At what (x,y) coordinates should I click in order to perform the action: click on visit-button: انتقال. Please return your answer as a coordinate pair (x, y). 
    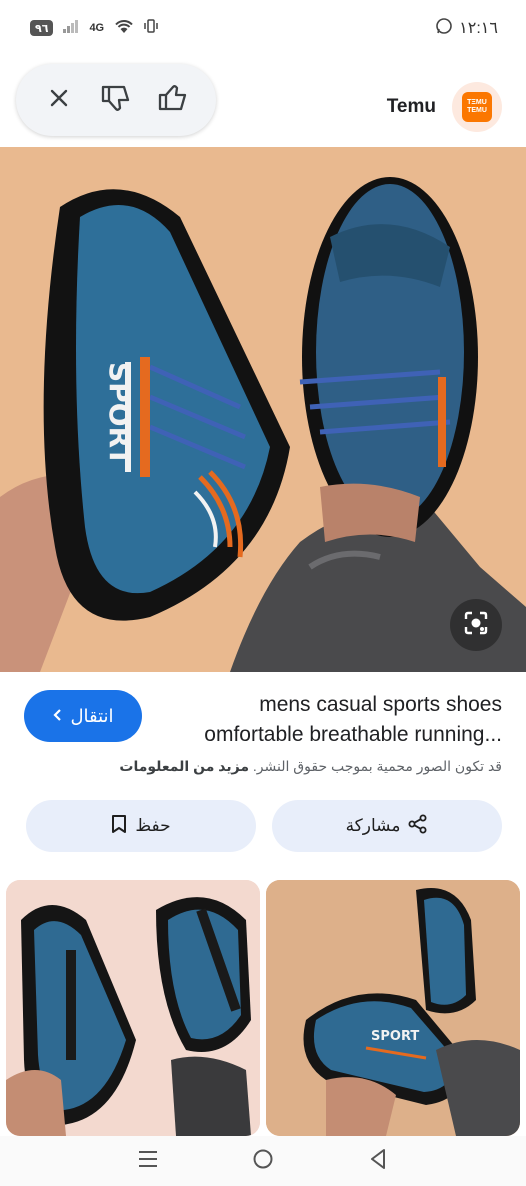
    Looking at the image, I should click on (83, 716).